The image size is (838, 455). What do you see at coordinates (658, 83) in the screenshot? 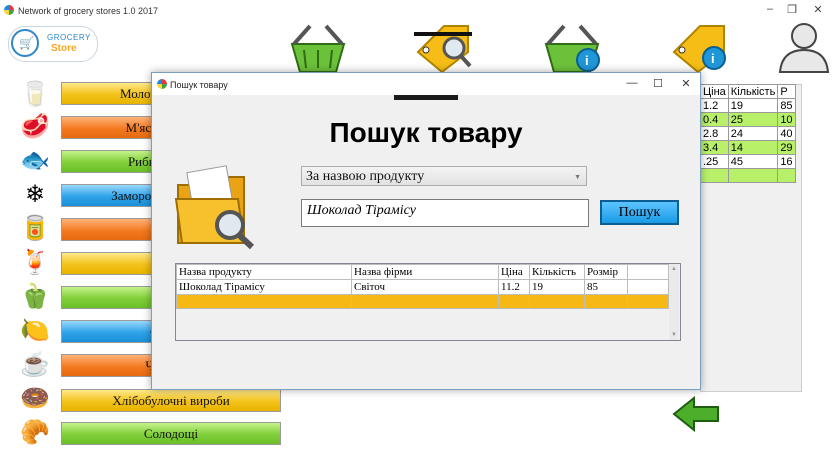
I see `dialog-maximize-button: ☐` at bounding box center [658, 83].